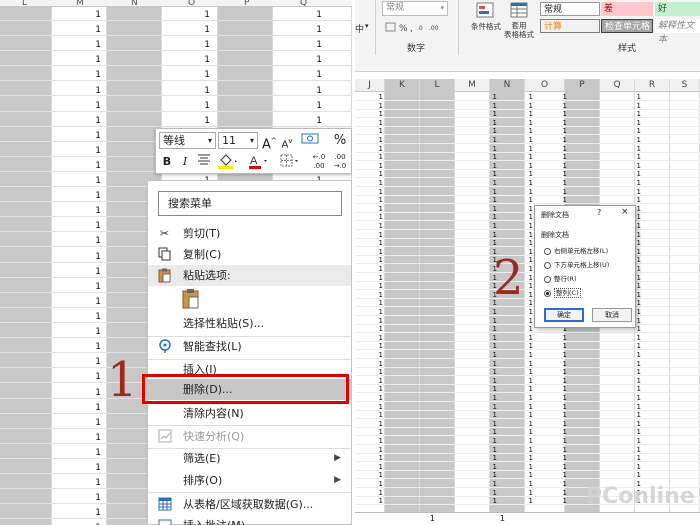 Image resolution: width=700 pixels, height=525 pixels. I want to click on col-header-m: M, so click(472, 85).